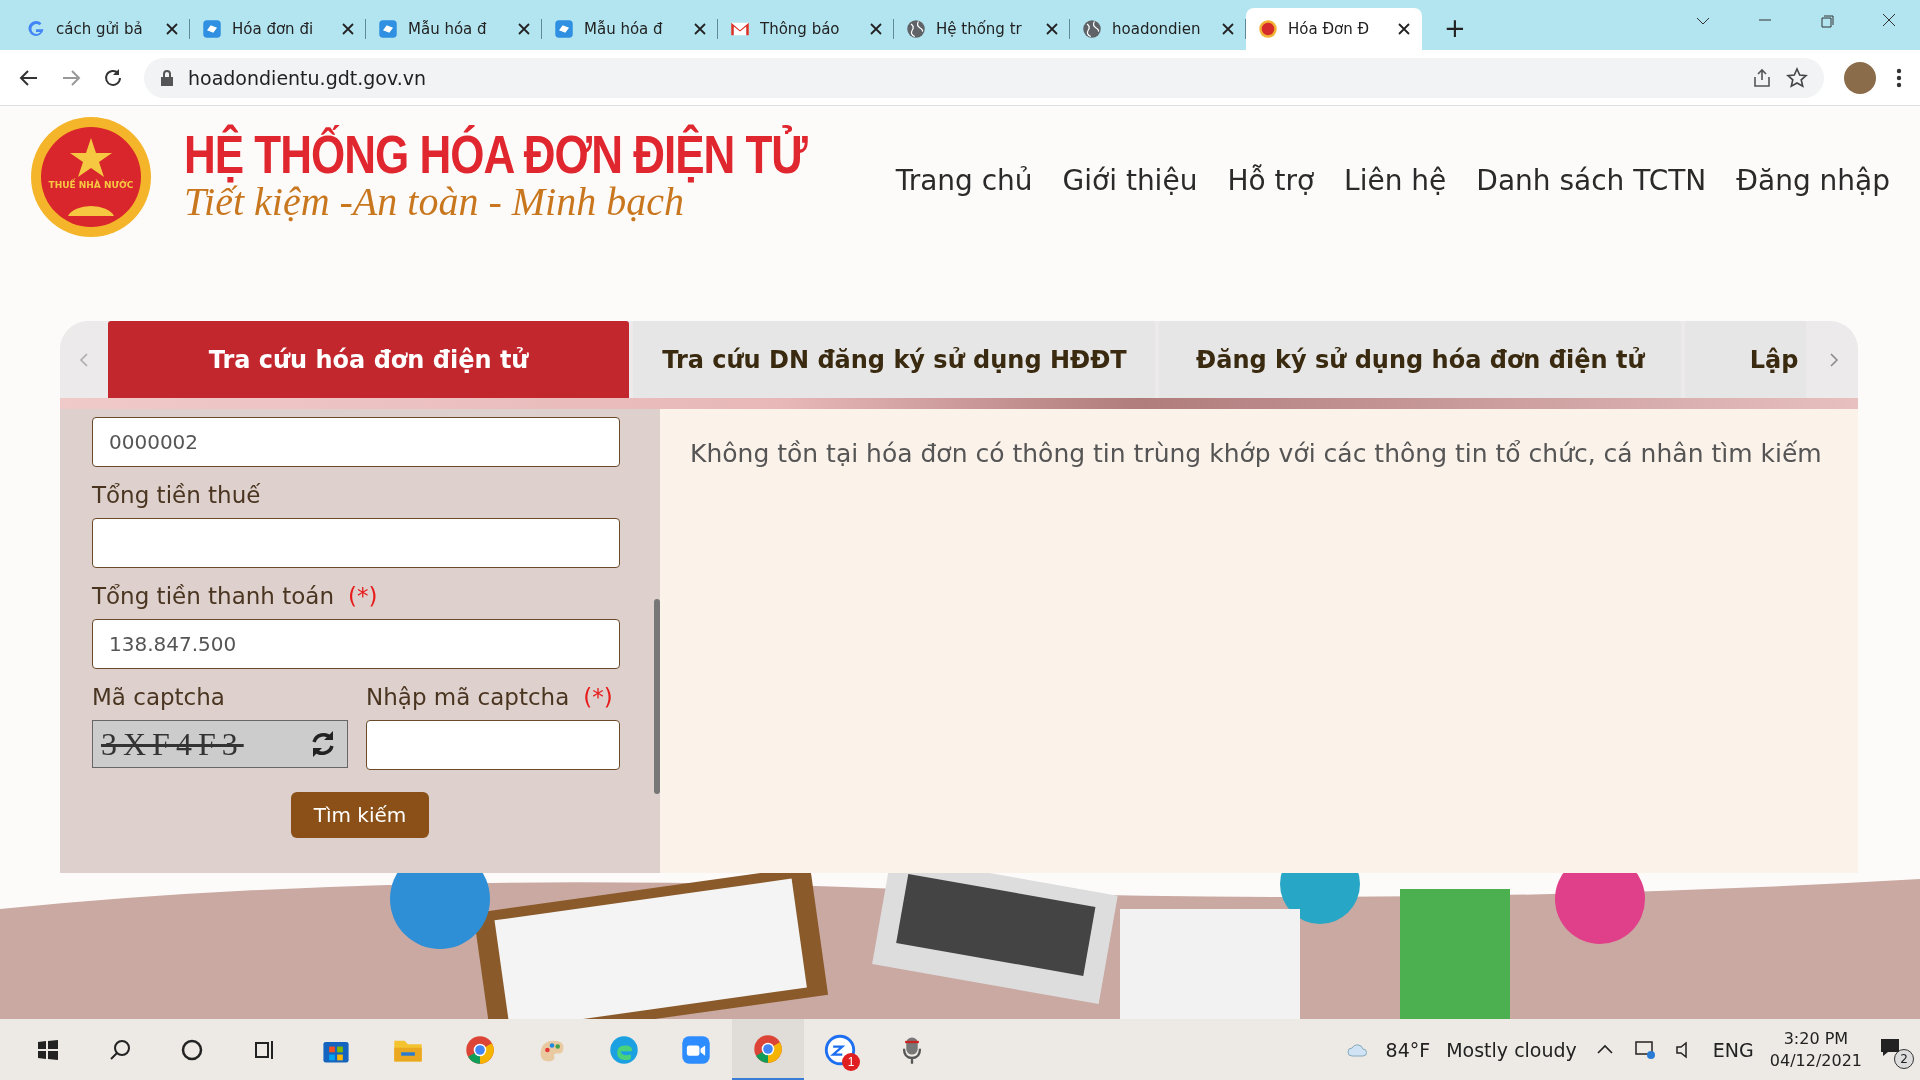  Describe the element at coordinates (851, 1062) in the screenshot. I see `notification-badge: 1` at that location.